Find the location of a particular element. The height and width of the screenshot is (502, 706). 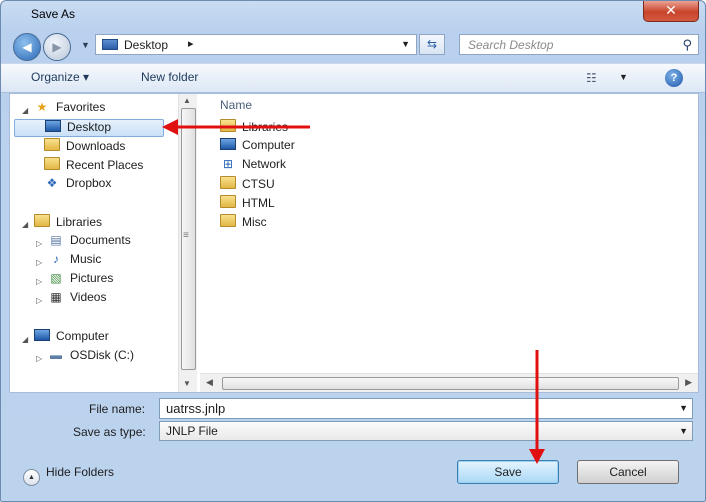

file-item-computer: Computer is located at coordinates (257, 147).